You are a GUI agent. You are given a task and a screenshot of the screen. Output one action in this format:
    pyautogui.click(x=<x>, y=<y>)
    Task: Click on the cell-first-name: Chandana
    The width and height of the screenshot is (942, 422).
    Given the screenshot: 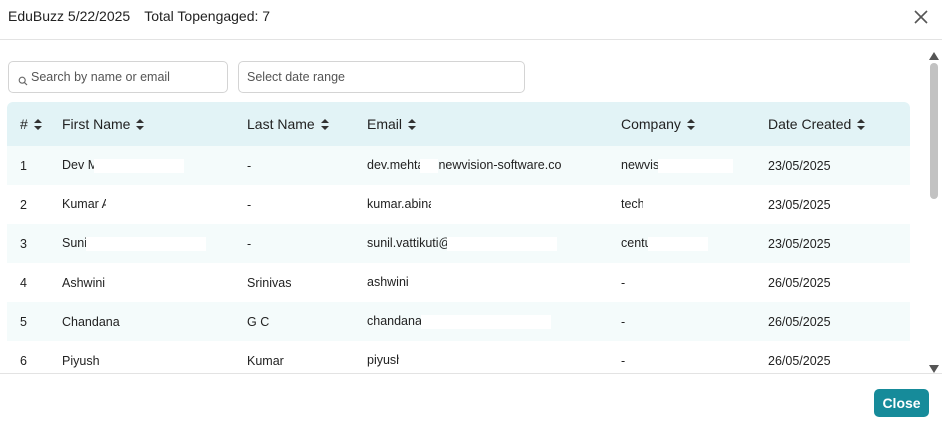 What is the action you would take?
    pyautogui.click(x=154, y=321)
    